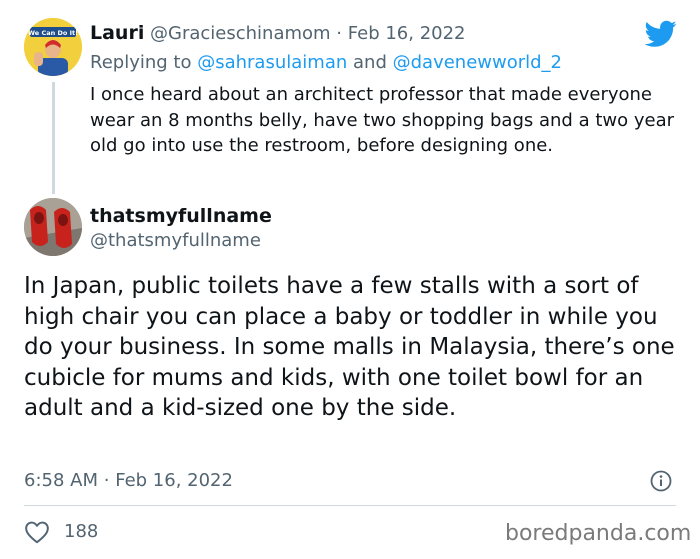 This screenshot has height=559, width=700. I want to click on tweet-divider, so click(350, 505).